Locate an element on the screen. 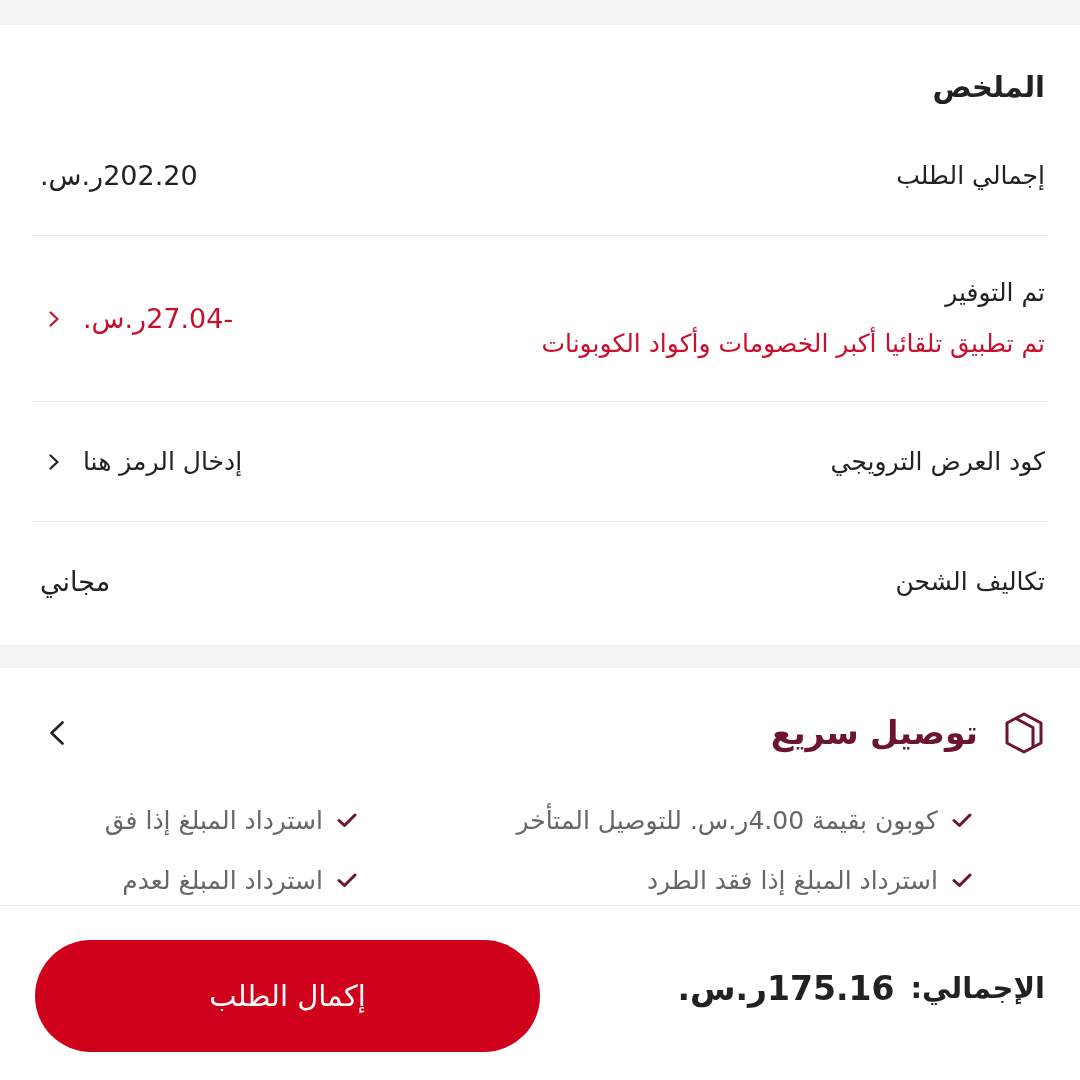 This screenshot has width=1080, height=1080. row-value: مجاني is located at coordinates (75, 582).